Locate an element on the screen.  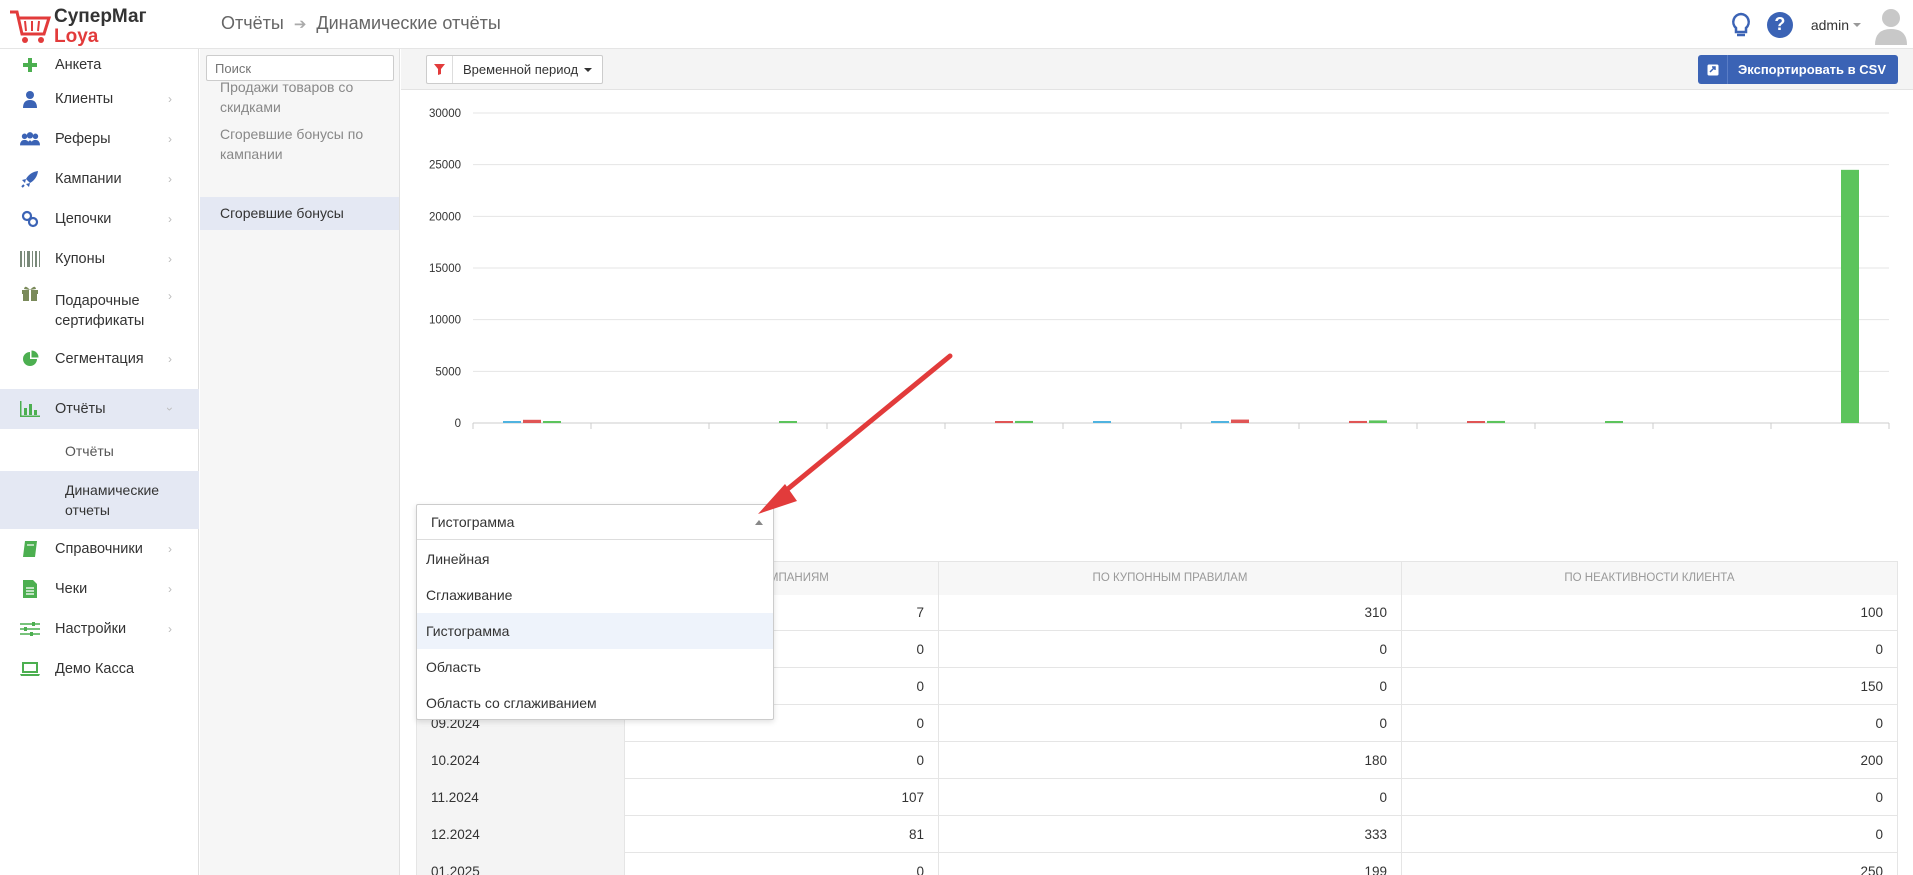
table-row: 11.2024 107 0 0 is located at coordinates (1157, 797).